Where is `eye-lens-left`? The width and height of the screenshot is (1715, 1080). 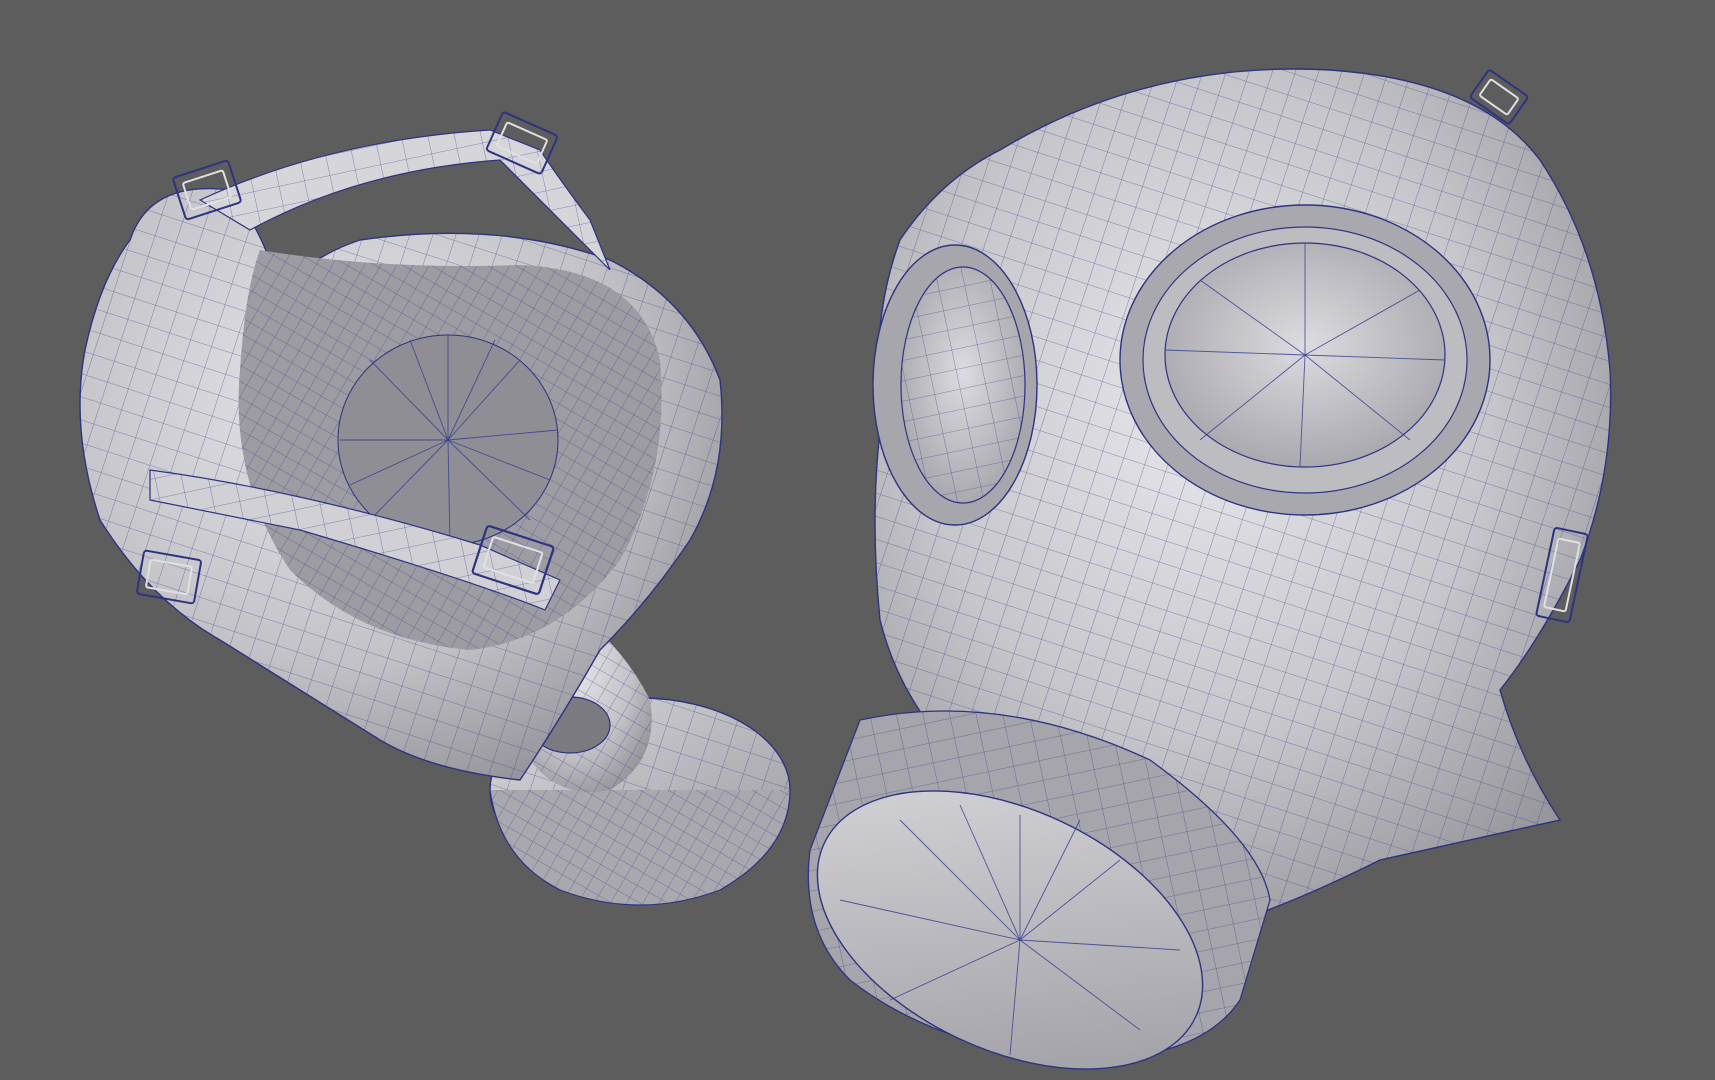
eye-lens-left is located at coordinates (955, 385).